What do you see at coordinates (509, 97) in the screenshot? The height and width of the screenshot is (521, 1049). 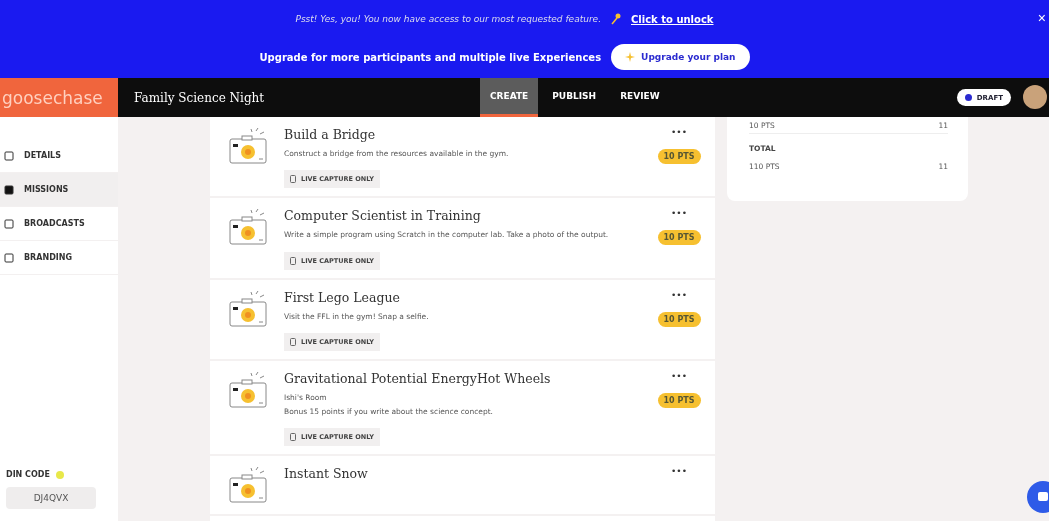 I see `nav-tab: CREATE` at bounding box center [509, 97].